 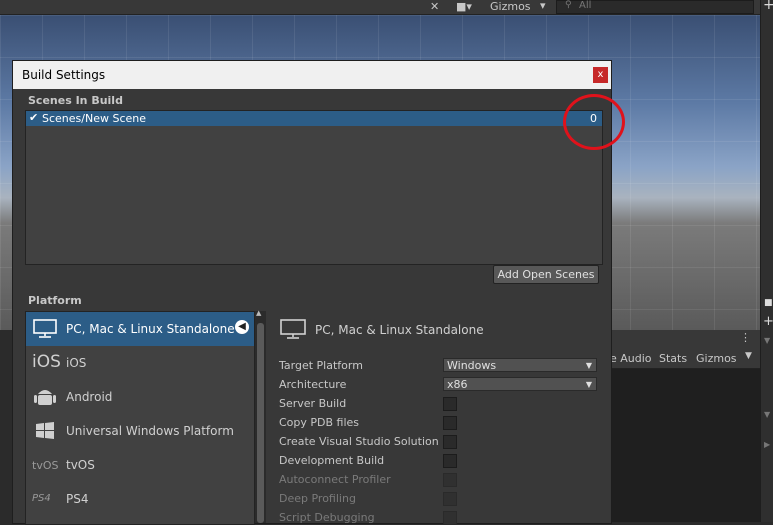 What do you see at coordinates (450, 442) in the screenshot?
I see `create-vs-solution-checkbox` at bounding box center [450, 442].